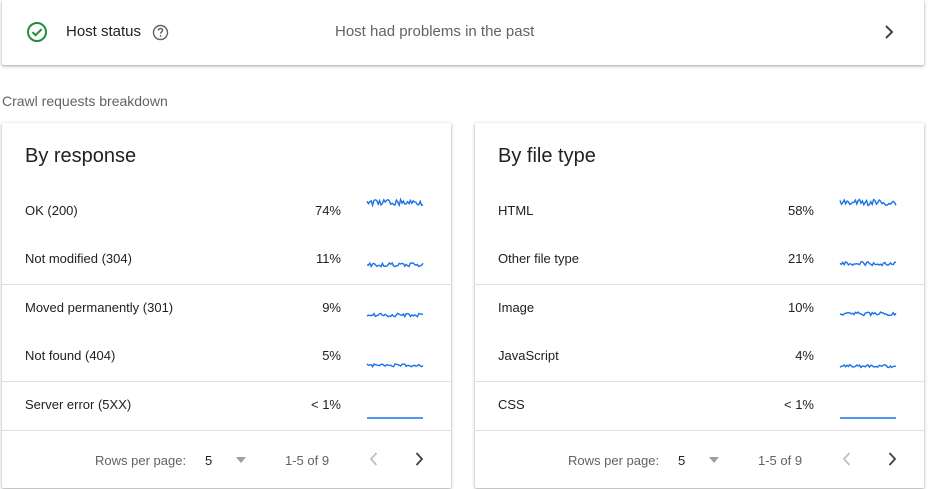  I want to click on row-label: JavaScript, so click(528, 355).